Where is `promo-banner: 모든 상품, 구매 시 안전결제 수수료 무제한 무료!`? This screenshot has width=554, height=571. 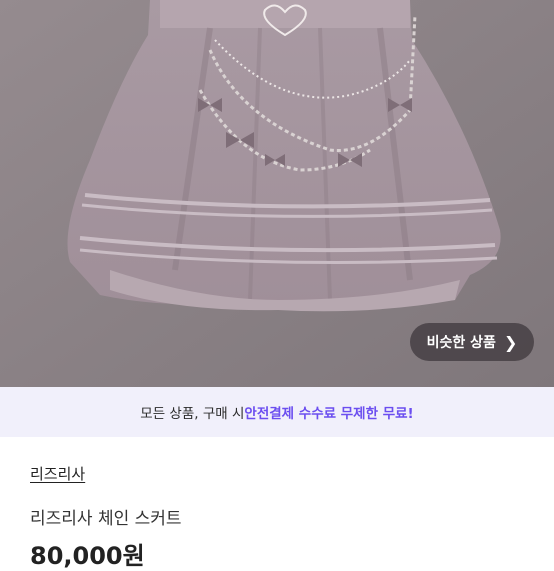
promo-banner: 모든 상품, 구매 시 안전결제 수수료 무제한 무료! is located at coordinates (277, 412).